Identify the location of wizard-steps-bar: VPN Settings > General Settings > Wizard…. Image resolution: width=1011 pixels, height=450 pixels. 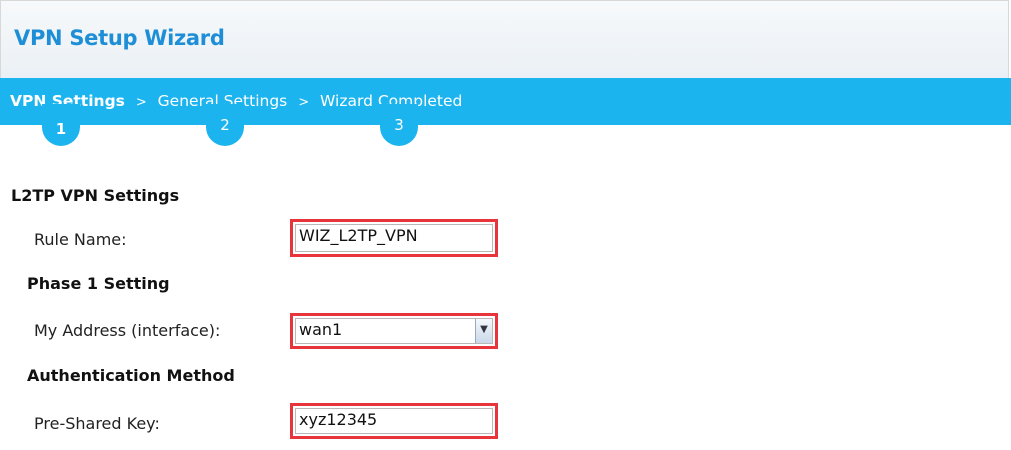
(505, 101).